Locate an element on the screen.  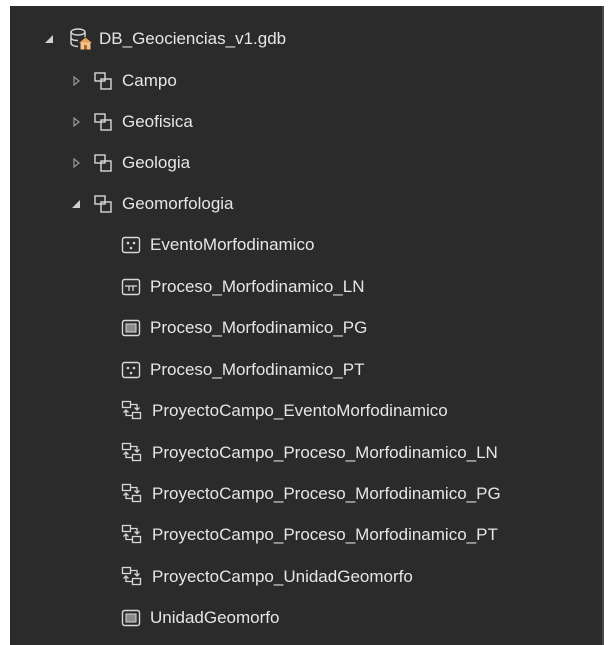
tree-item-label: ProyectoCampo_EventoMorfodinamico is located at coordinates (300, 410).